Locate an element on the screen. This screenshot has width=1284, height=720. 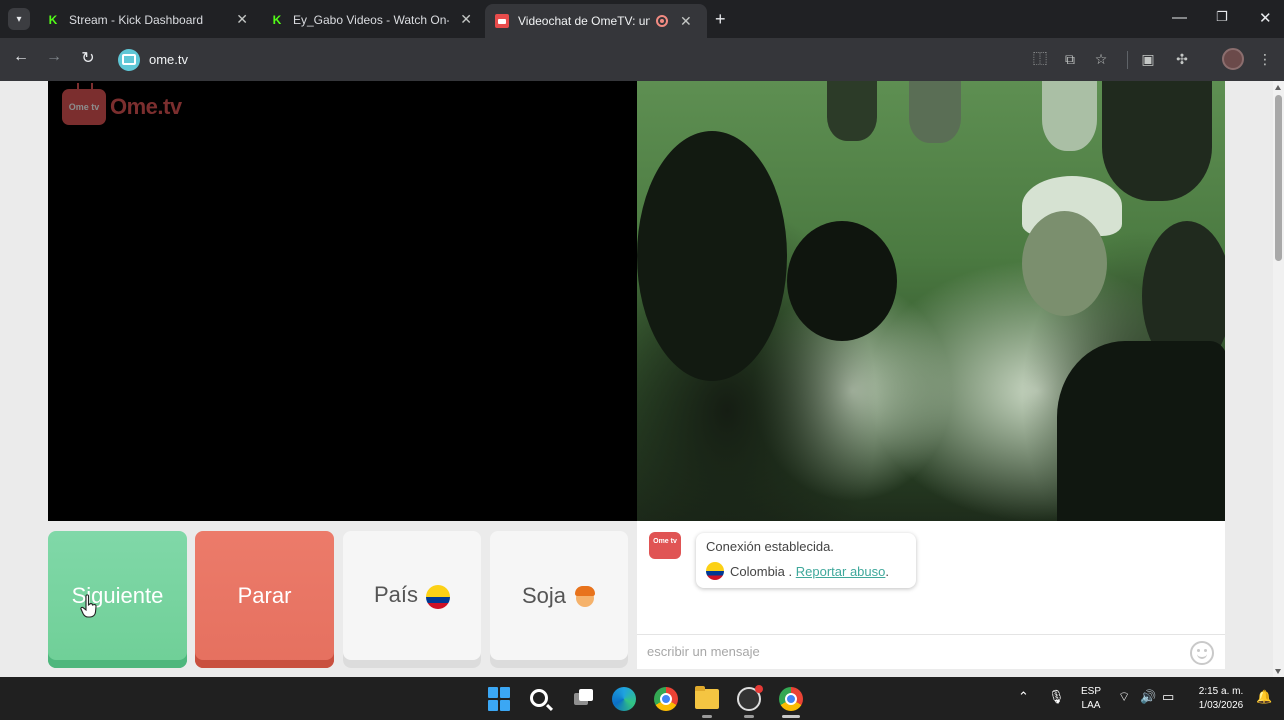
emoji-icon is located at coordinates (1202, 653).